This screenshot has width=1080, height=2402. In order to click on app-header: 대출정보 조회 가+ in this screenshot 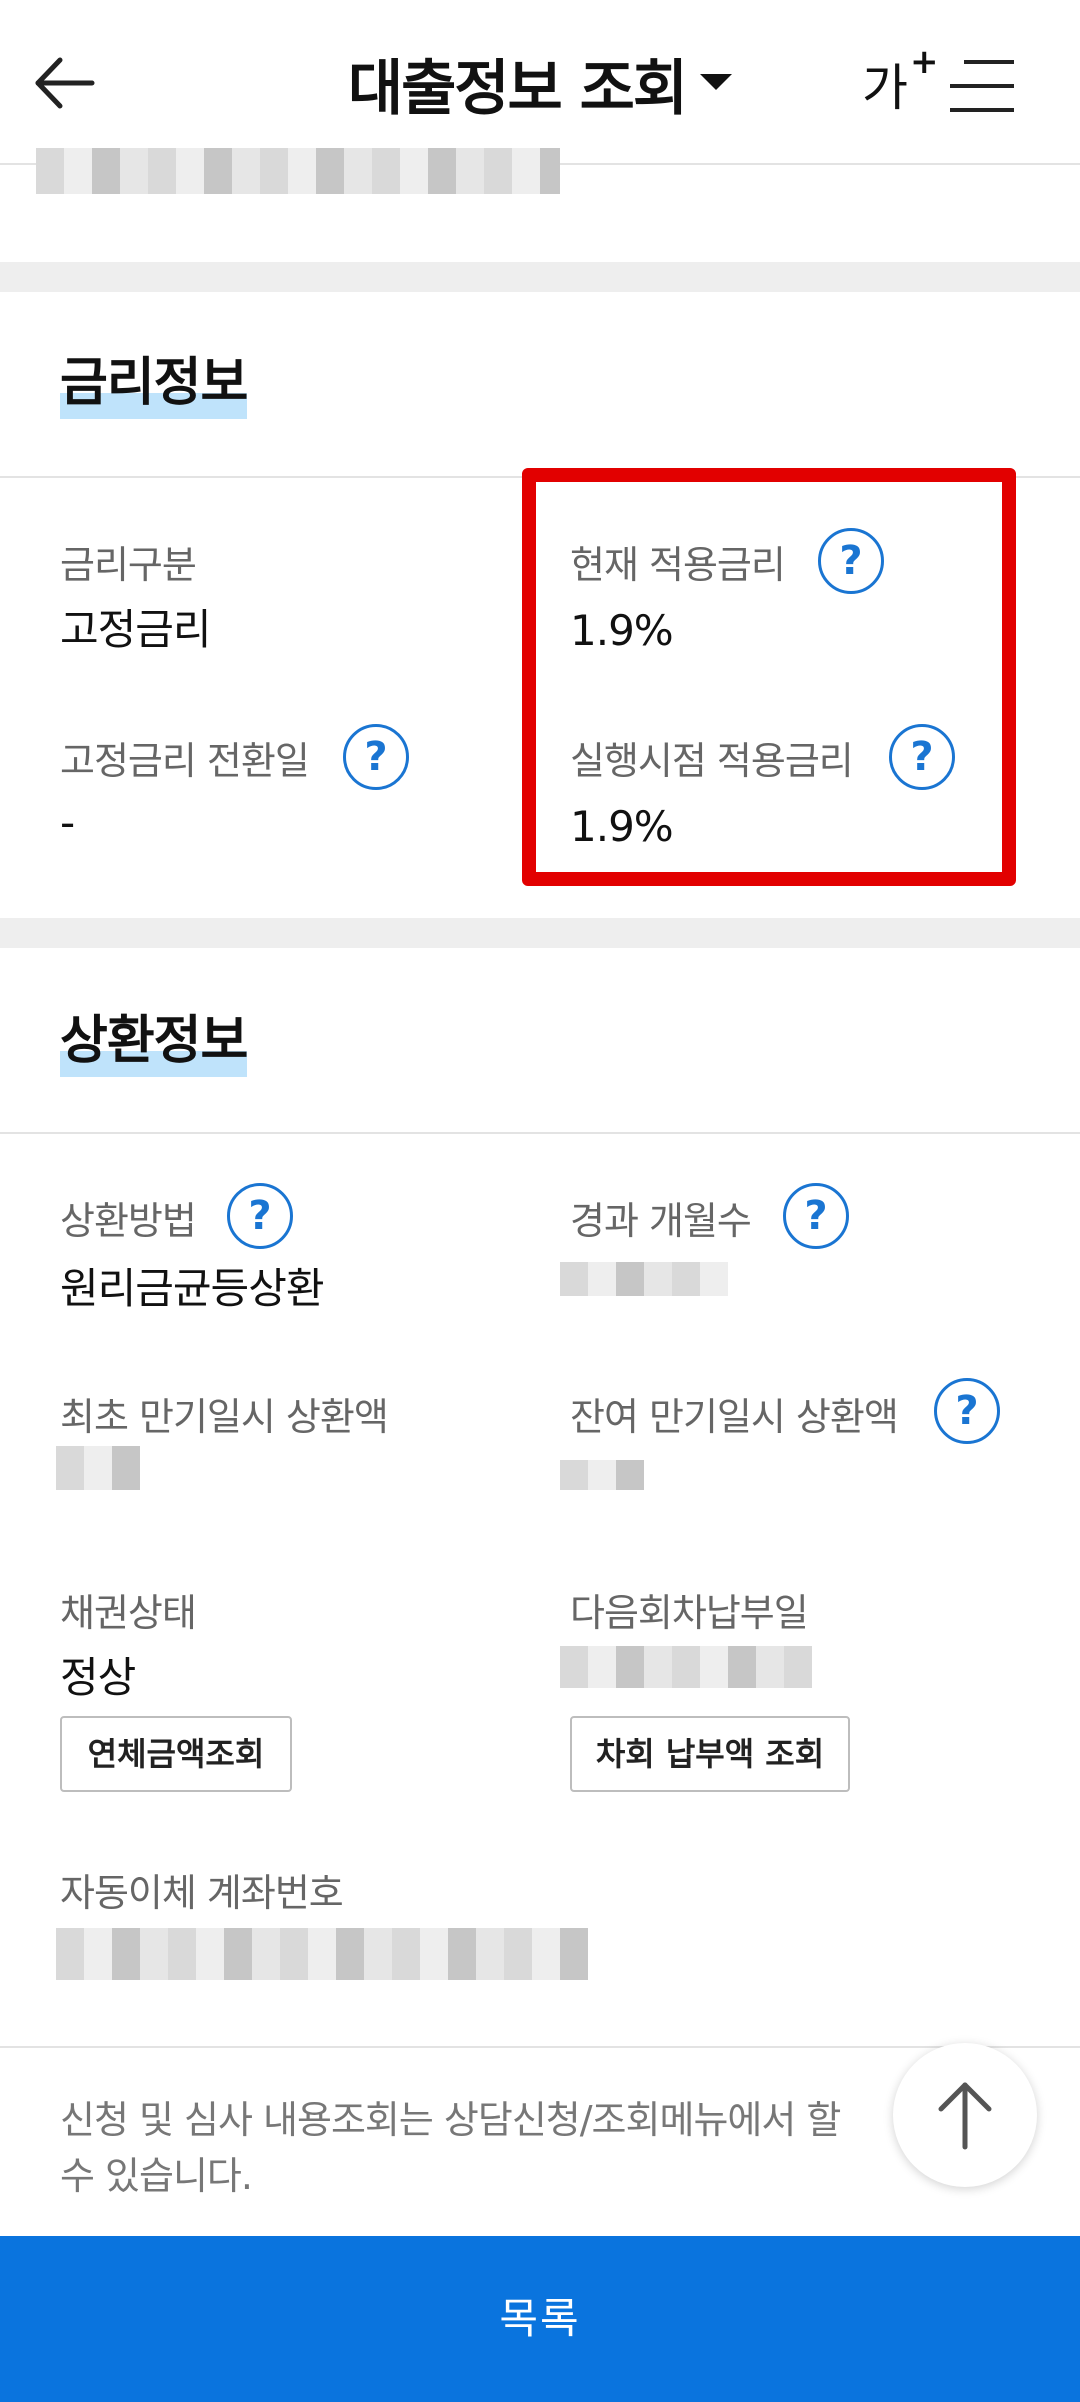, I will do `click(540, 82)`.